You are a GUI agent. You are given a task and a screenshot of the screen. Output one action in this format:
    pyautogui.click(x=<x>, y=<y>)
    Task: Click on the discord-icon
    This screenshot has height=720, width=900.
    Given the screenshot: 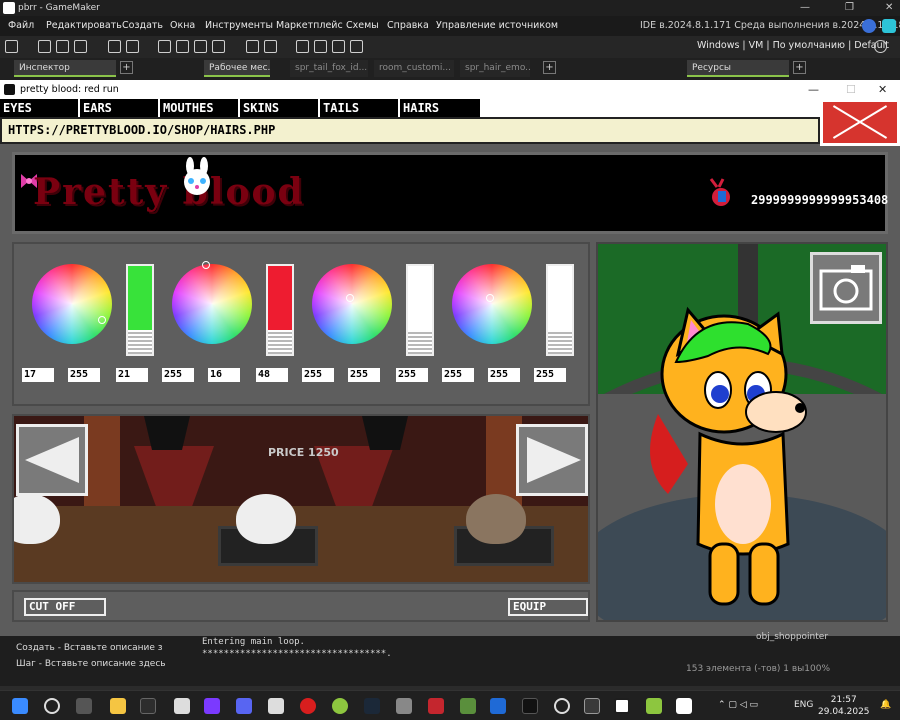 What is the action you would take?
    pyautogui.click(x=244, y=706)
    